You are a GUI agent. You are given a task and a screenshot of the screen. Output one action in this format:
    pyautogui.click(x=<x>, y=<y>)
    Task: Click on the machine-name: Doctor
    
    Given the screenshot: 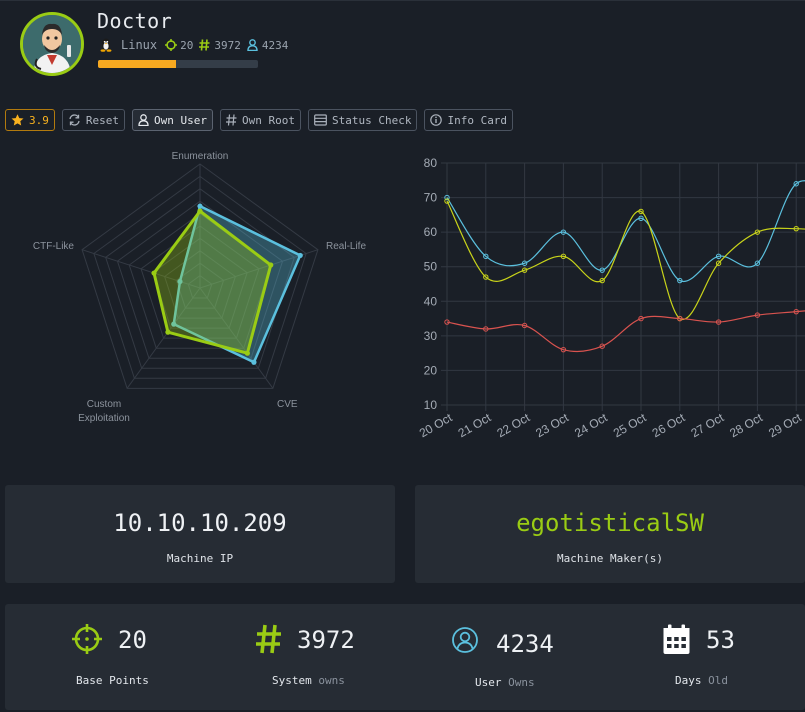 What is the action you would take?
    pyautogui.click(x=135, y=21)
    